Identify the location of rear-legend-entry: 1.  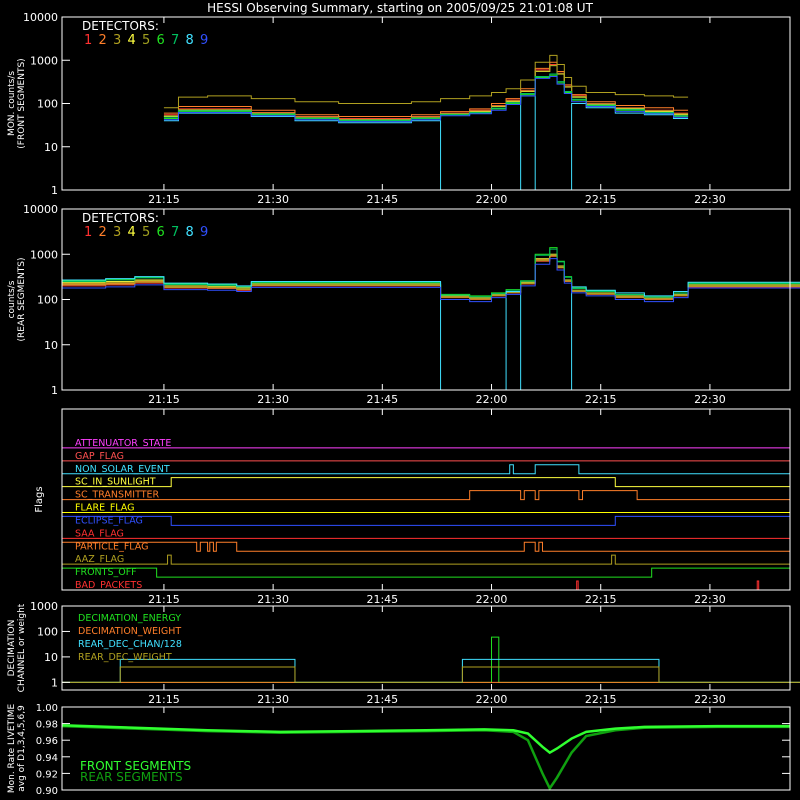
(88, 232).